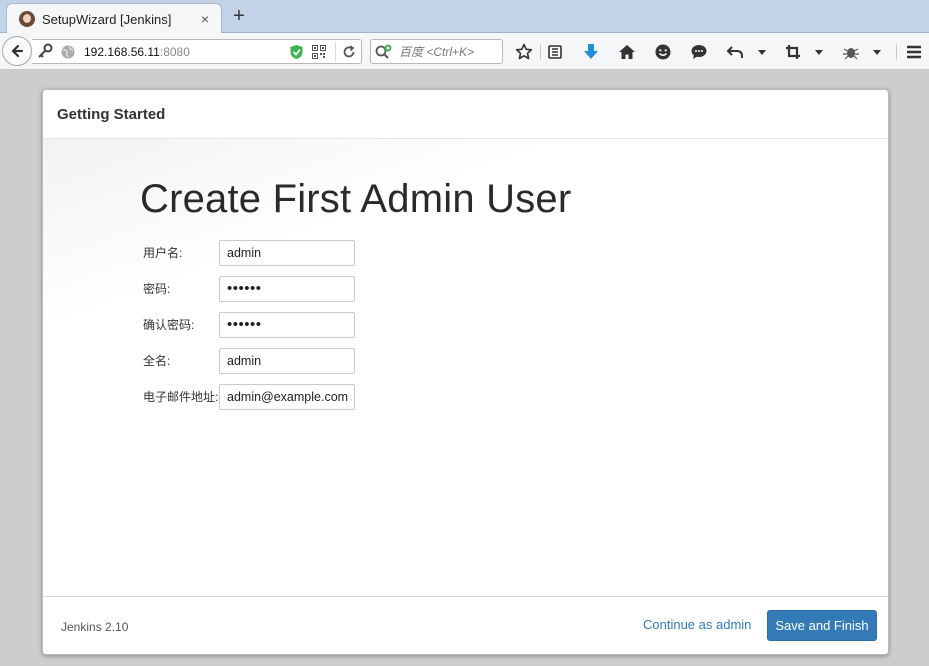 The height and width of the screenshot is (666, 929). I want to click on key-icon, so click(45, 52).